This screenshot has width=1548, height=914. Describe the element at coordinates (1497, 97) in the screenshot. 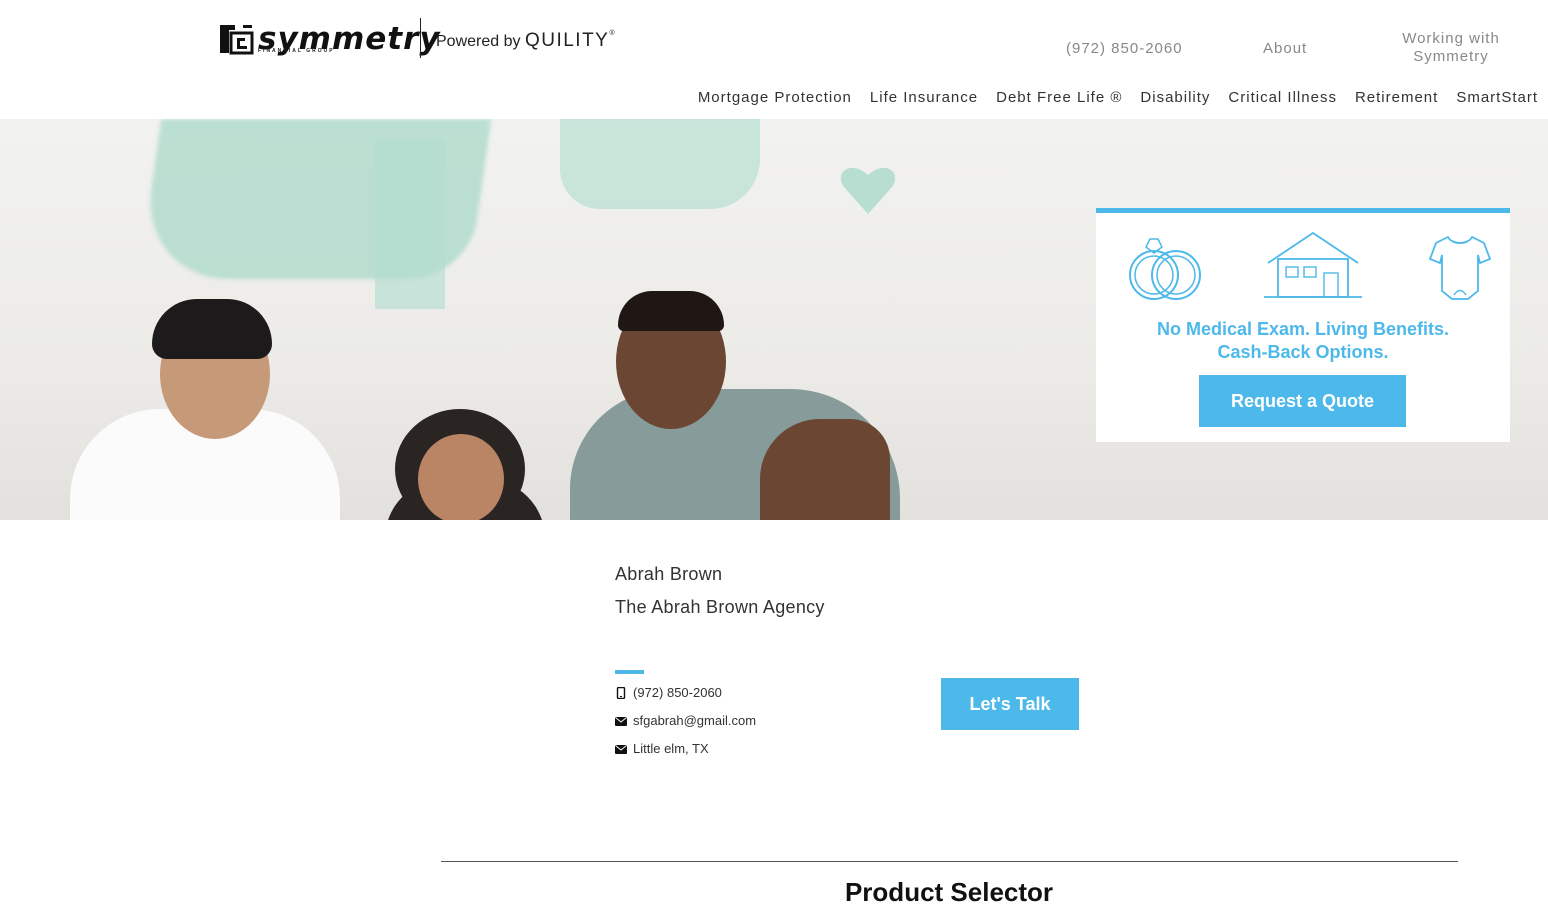

I see `nav-item-smartstart: SmartStart` at that location.